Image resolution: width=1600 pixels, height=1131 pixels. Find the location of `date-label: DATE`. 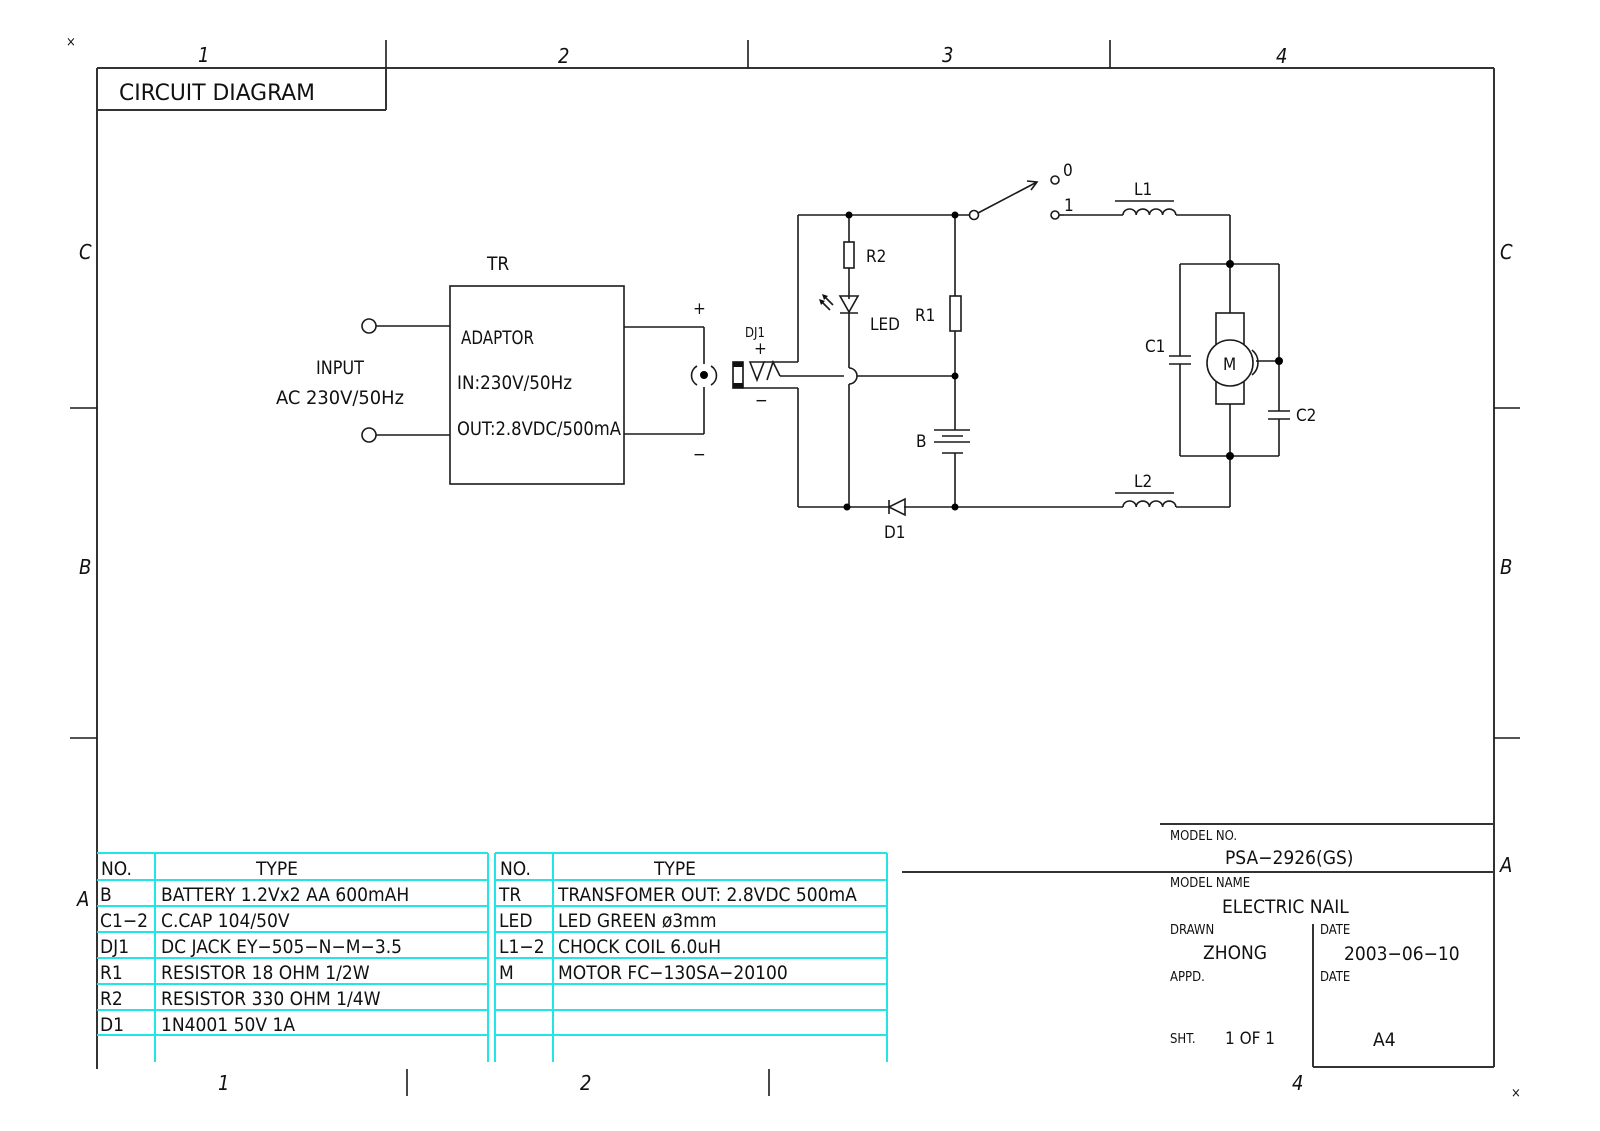

date-label: DATE is located at coordinates (1335, 930).